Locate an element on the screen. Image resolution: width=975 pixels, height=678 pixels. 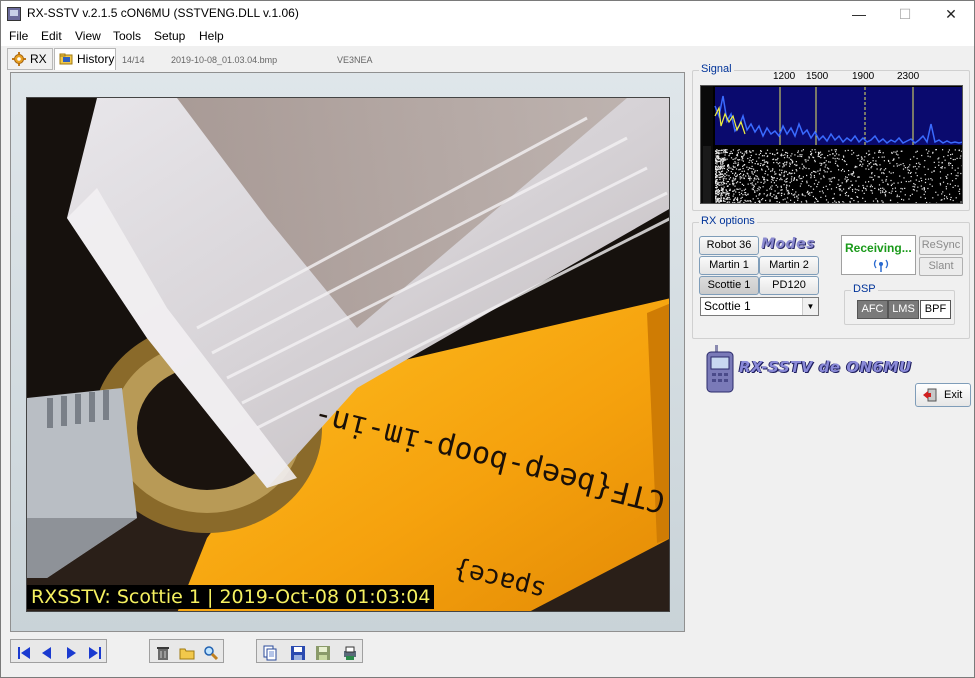
menu-help: Help is located at coordinates (211, 36).